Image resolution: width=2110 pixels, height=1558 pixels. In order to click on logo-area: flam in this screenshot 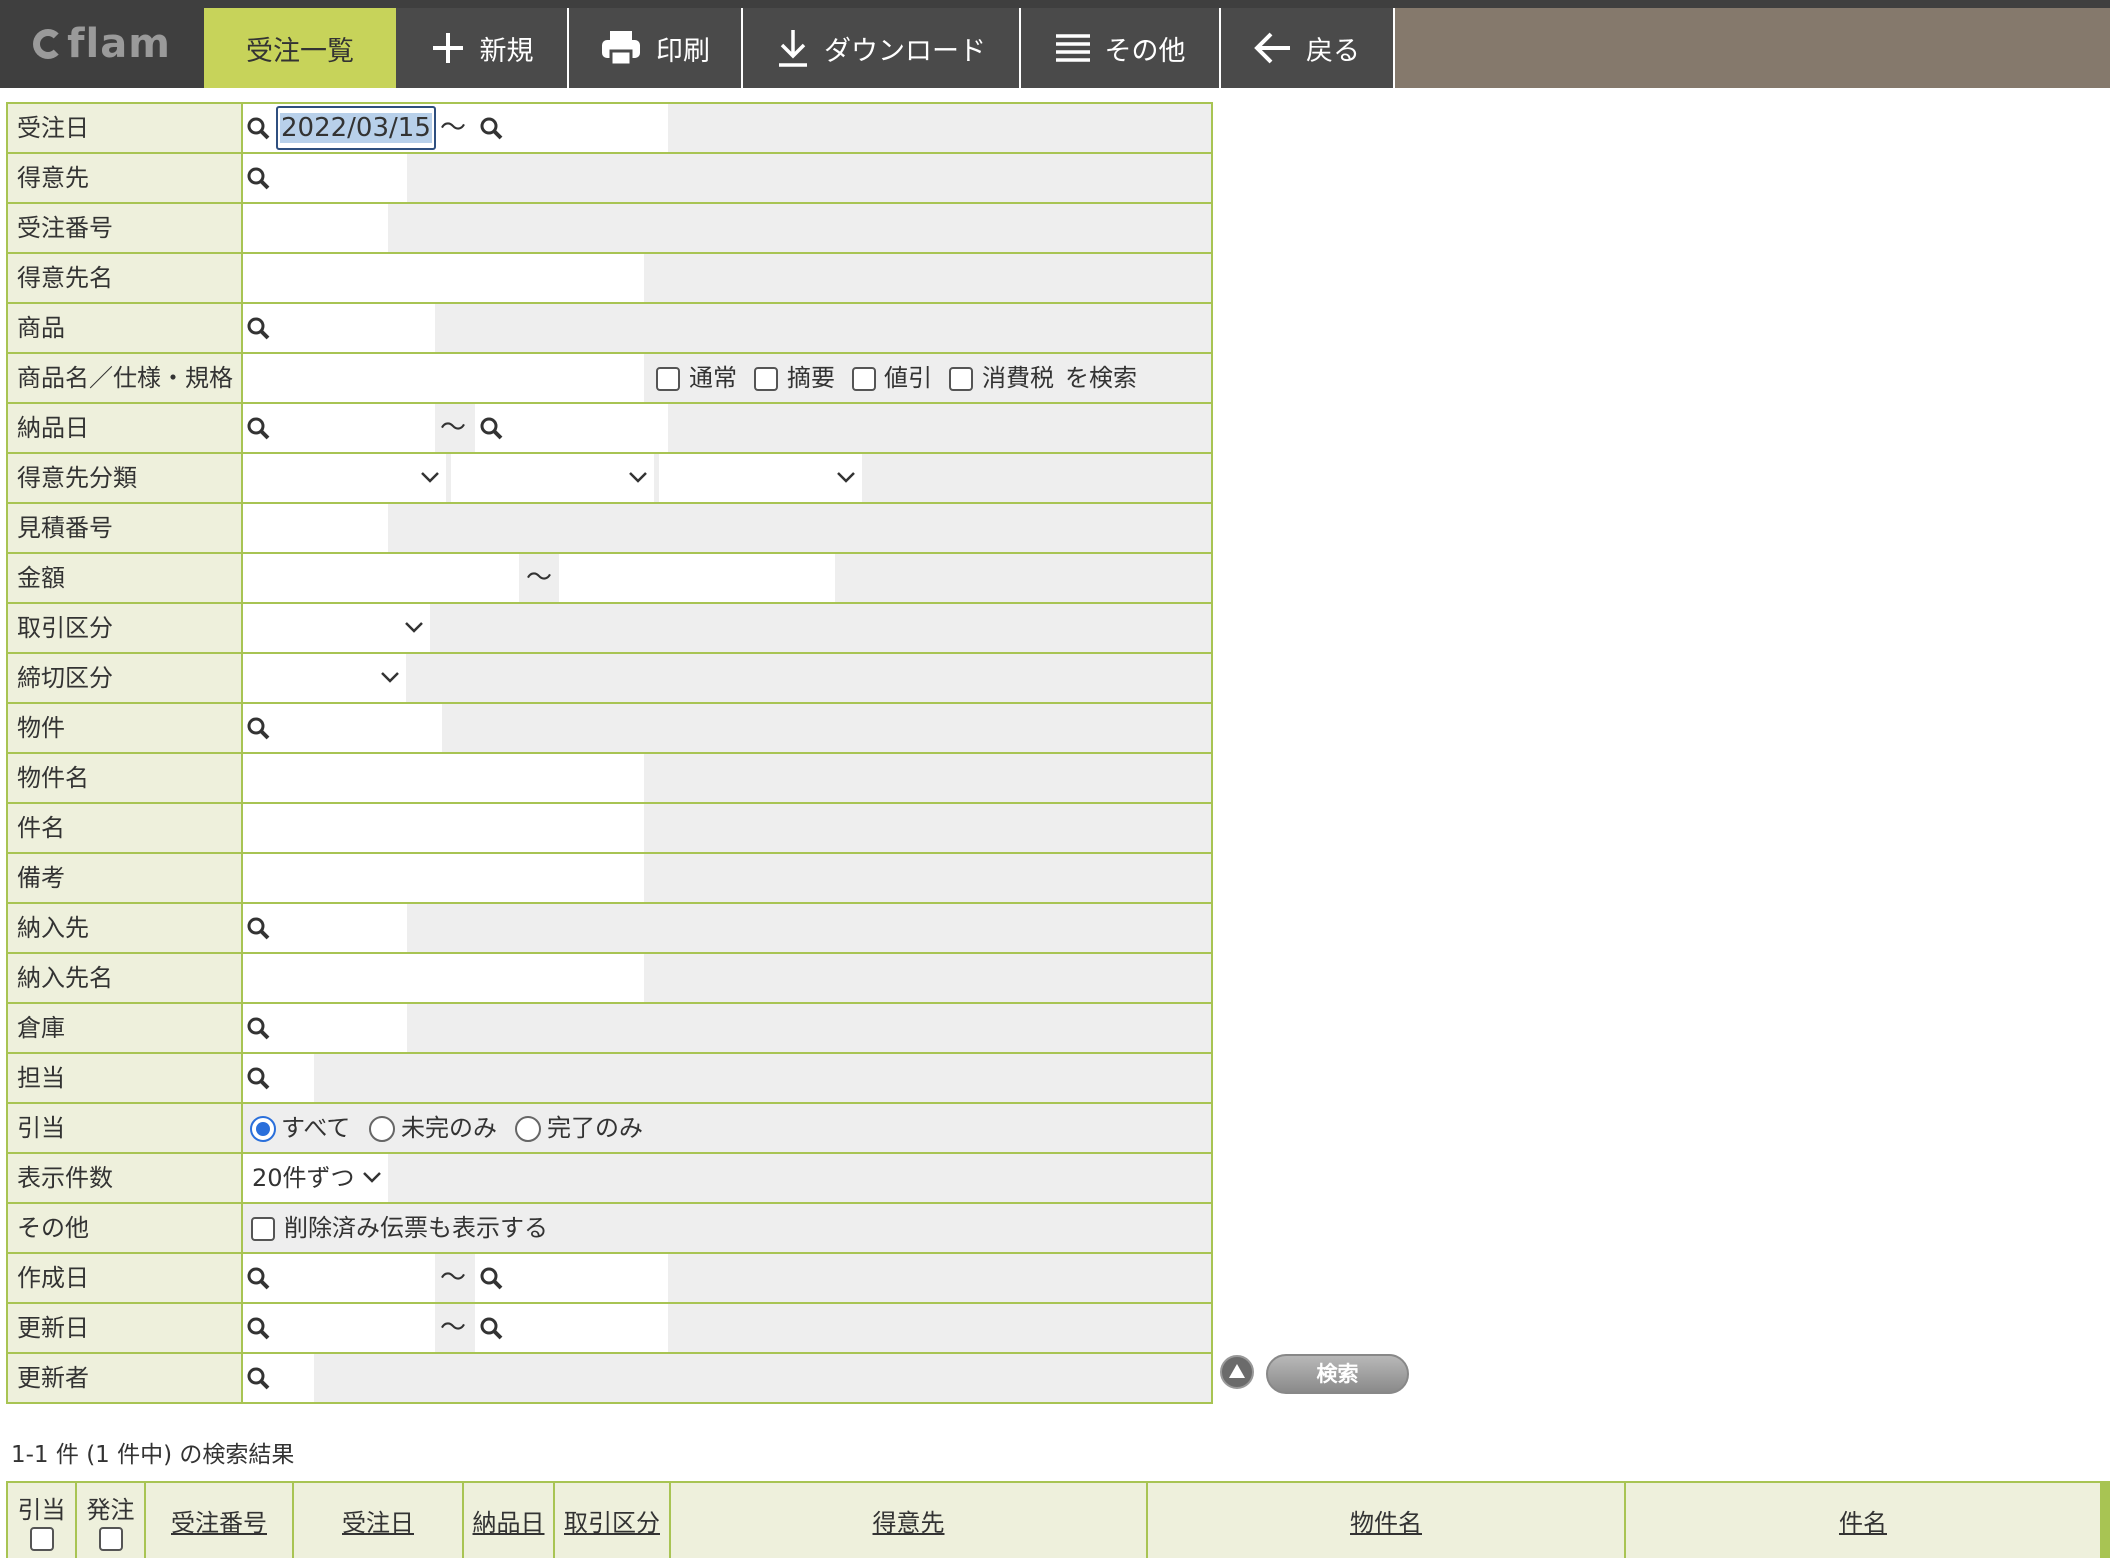, I will do `click(102, 44)`.